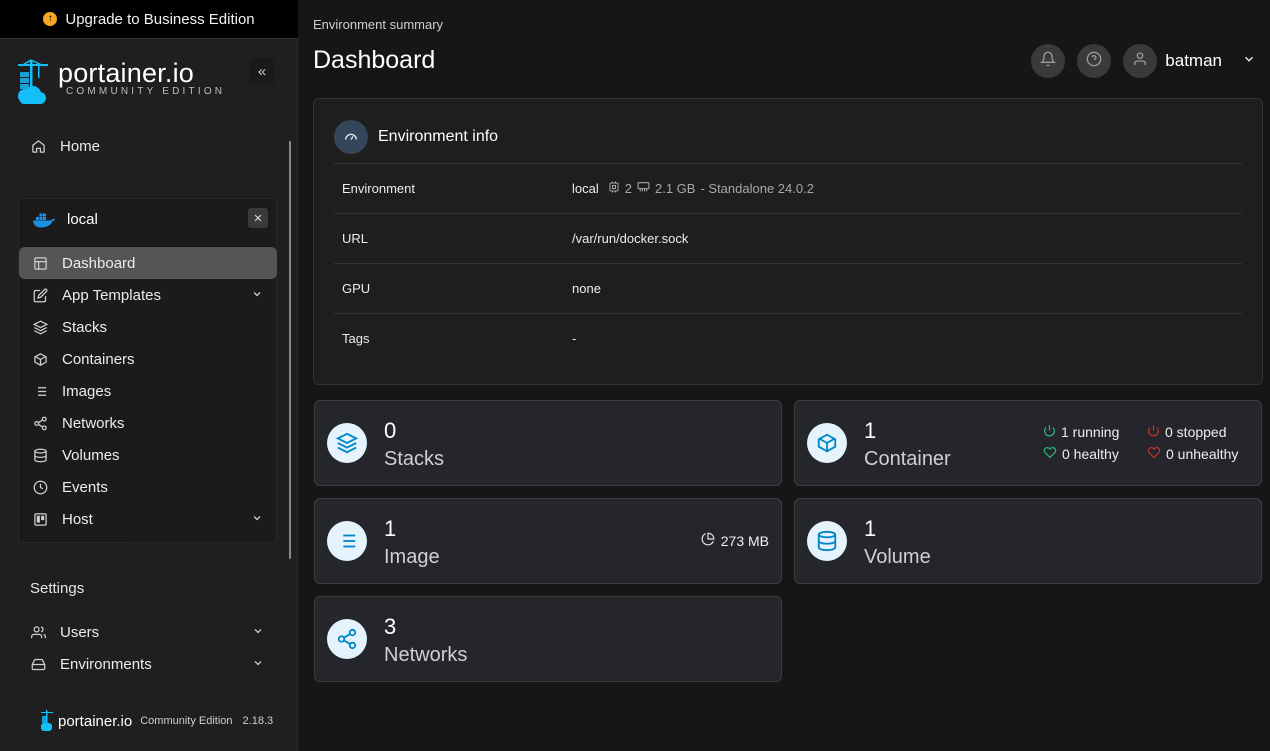  I want to click on info-row-url: URL /var/run/docker.sock, so click(788, 238).